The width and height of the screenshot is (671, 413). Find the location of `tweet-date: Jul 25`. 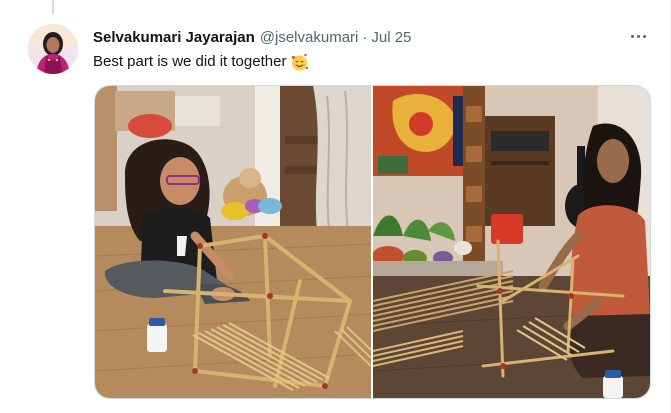

tweet-date: Jul 25 is located at coordinates (391, 37).